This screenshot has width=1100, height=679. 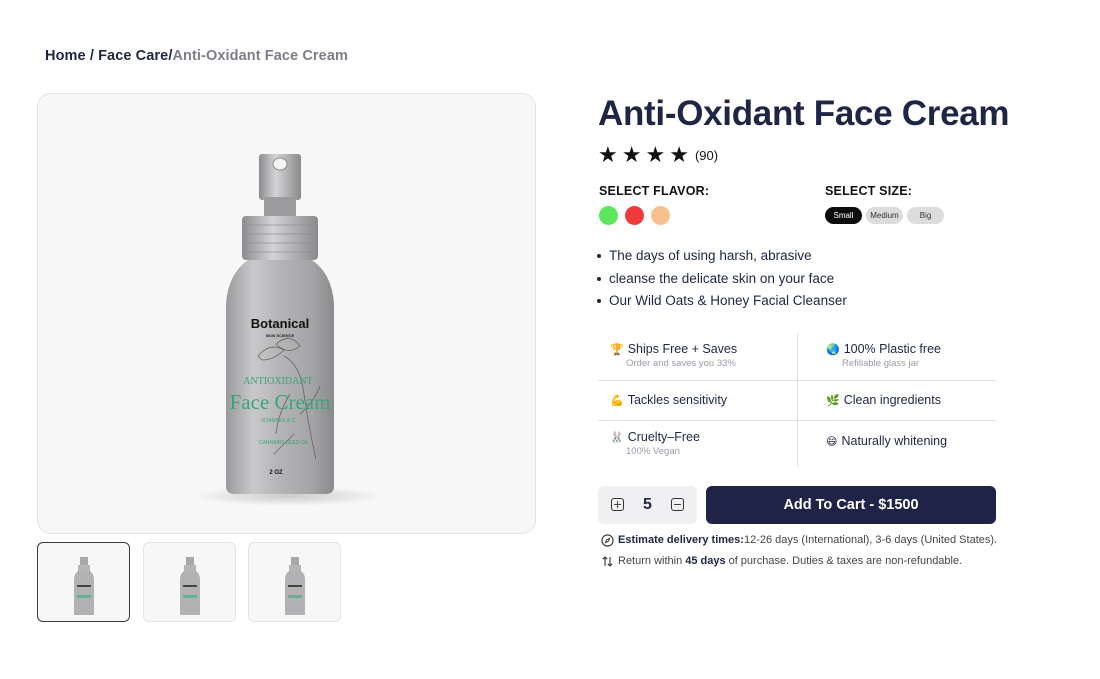 What do you see at coordinates (660, 215) in the screenshot?
I see `flavor-swatch-peach` at bounding box center [660, 215].